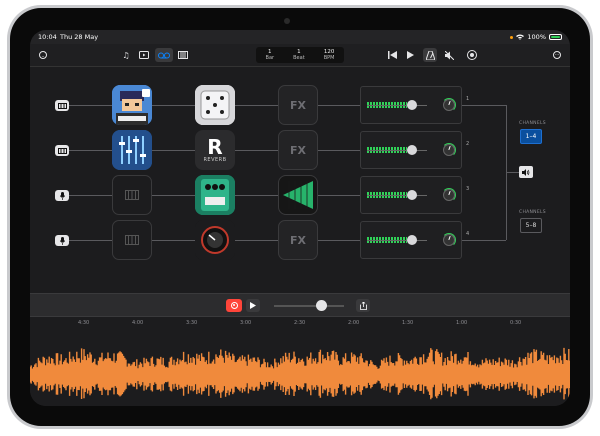 The height and width of the screenshot is (436, 600). What do you see at coordinates (132, 105) in the screenshot?
I see `pixel-app` at bounding box center [132, 105].